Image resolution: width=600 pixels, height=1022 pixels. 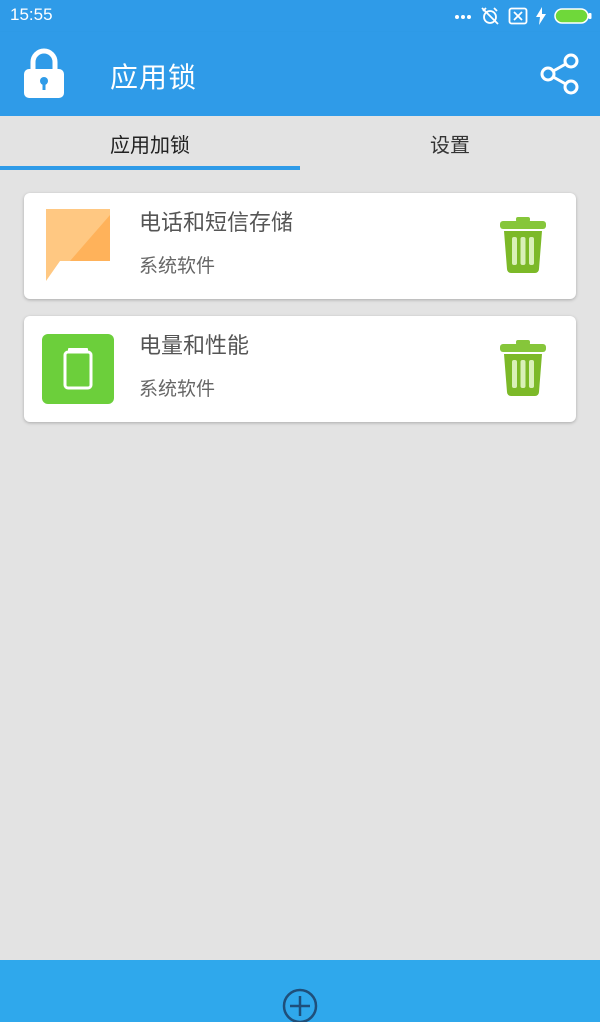 What do you see at coordinates (78, 369) in the screenshot?
I see `battery-app-icon` at bounding box center [78, 369].